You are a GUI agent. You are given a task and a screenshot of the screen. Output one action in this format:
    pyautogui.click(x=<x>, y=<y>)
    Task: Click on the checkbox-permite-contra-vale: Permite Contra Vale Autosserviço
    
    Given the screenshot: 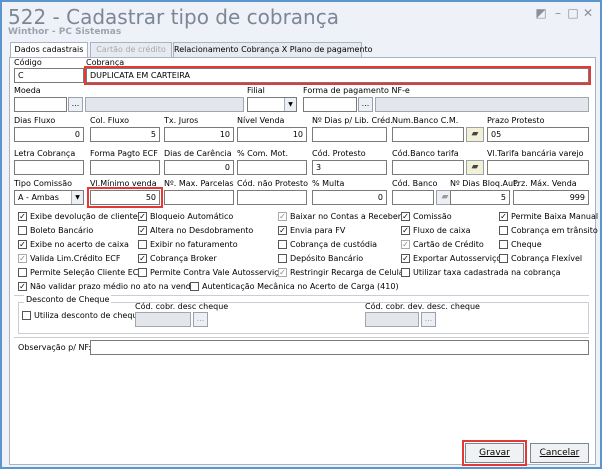 What is the action you would take?
    pyautogui.click(x=210, y=272)
    